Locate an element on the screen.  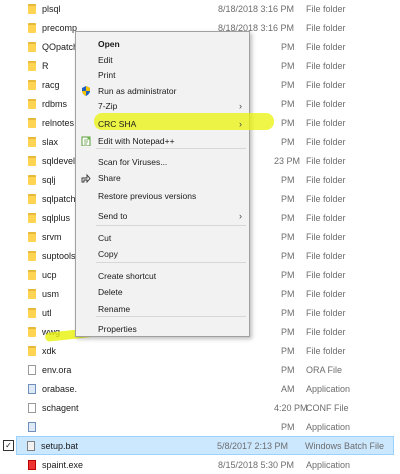
file-name-cell: racg is located at coordinates (44, 84).